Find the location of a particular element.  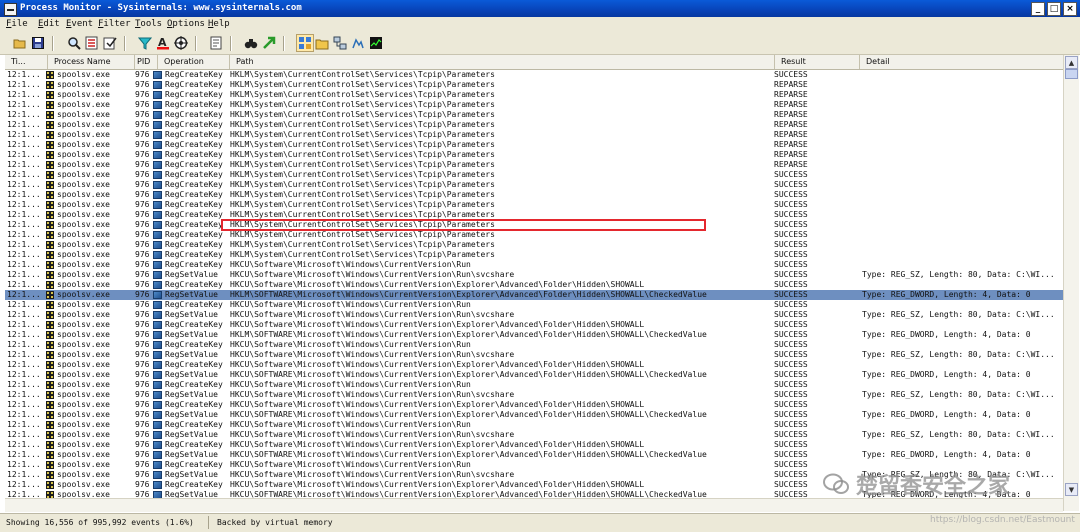

column-result: Result is located at coordinates (817, 62).